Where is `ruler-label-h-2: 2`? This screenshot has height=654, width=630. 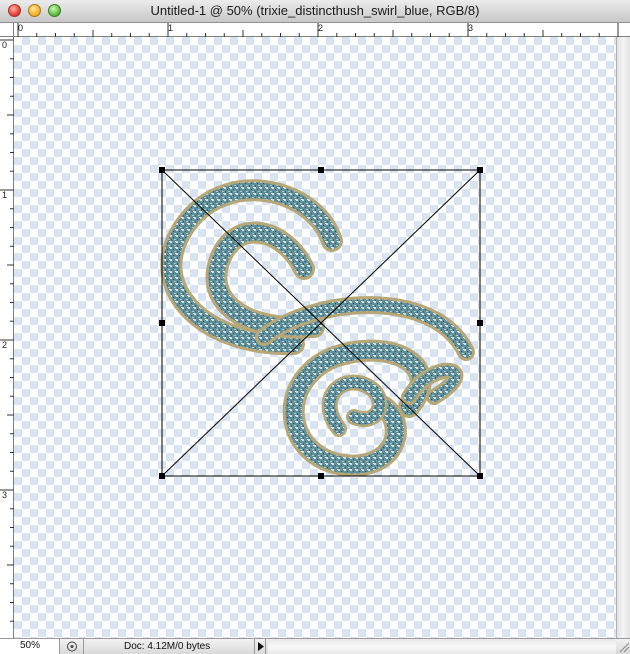 ruler-label-h-2: 2 is located at coordinates (321, 28).